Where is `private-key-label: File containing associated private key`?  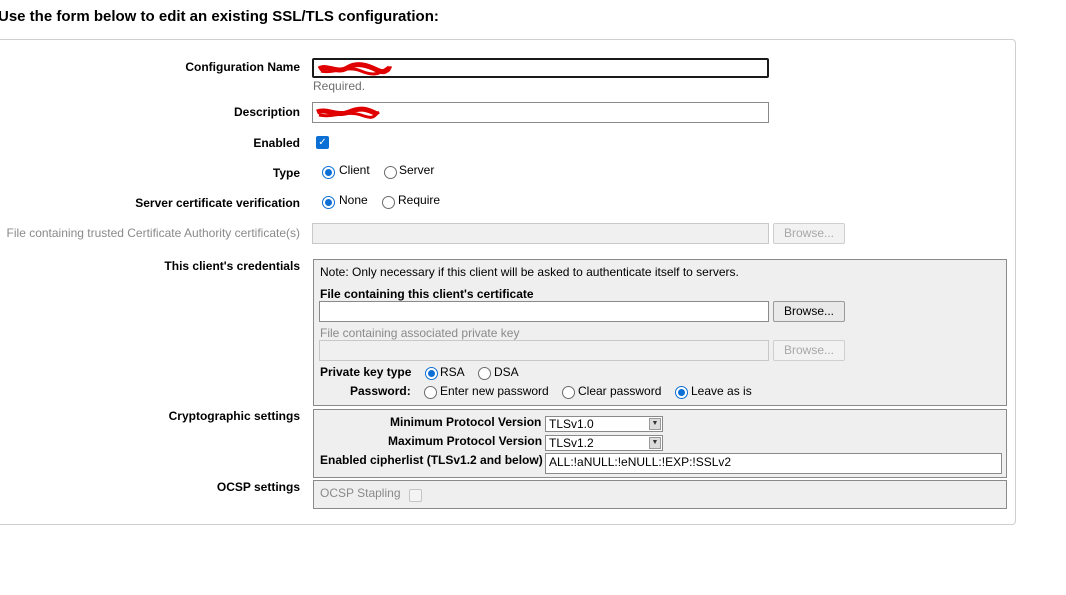 private-key-label: File containing associated private key is located at coordinates (420, 333).